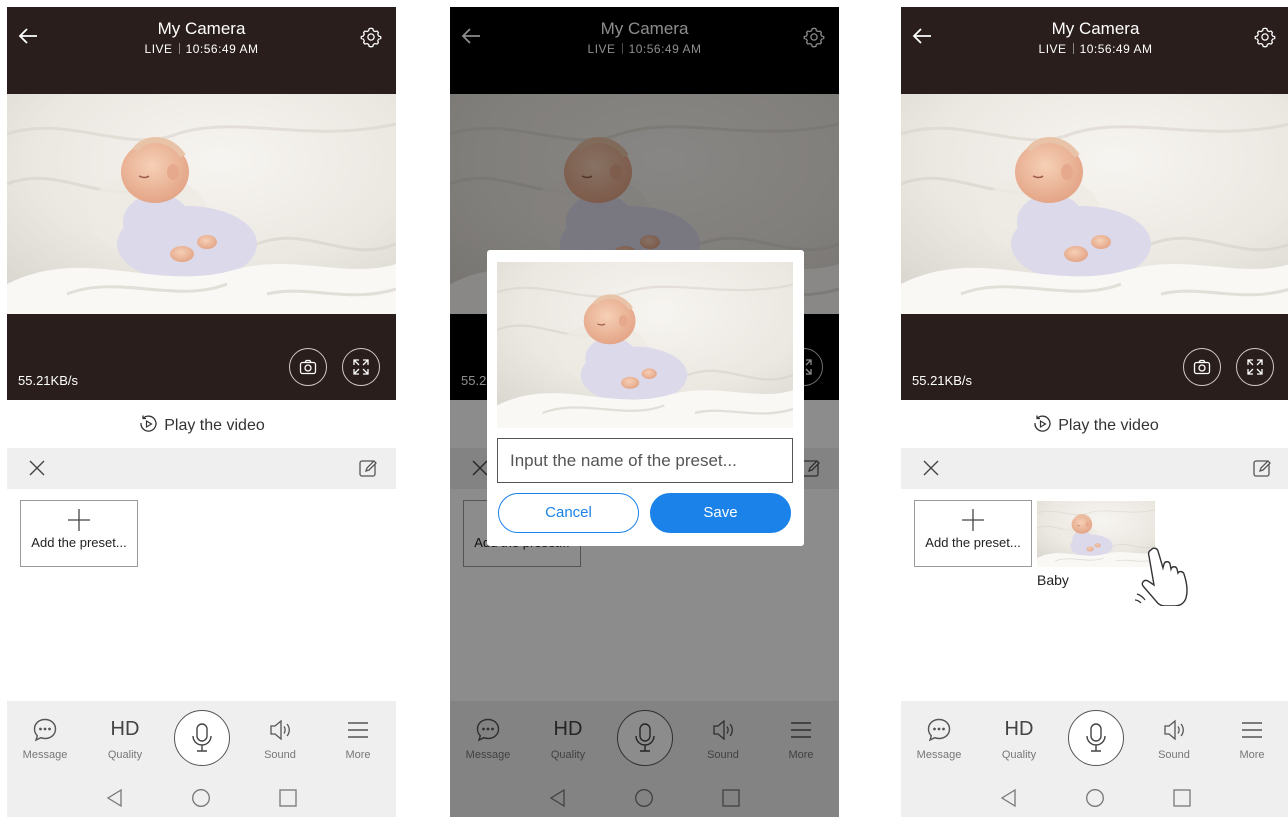 The height and width of the screenshot is (817, 1288). I want to click on preset-preview-image, so click(645, 345).